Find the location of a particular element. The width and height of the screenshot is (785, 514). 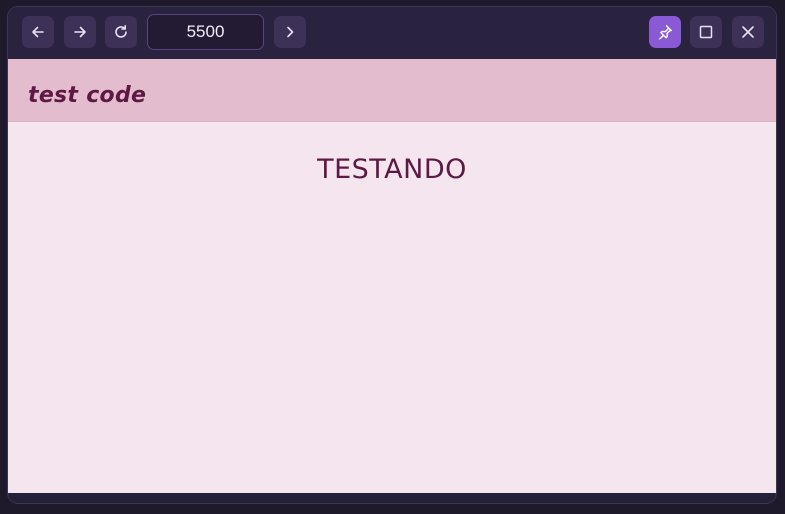

close-icon is located at coordinates (748, 32).